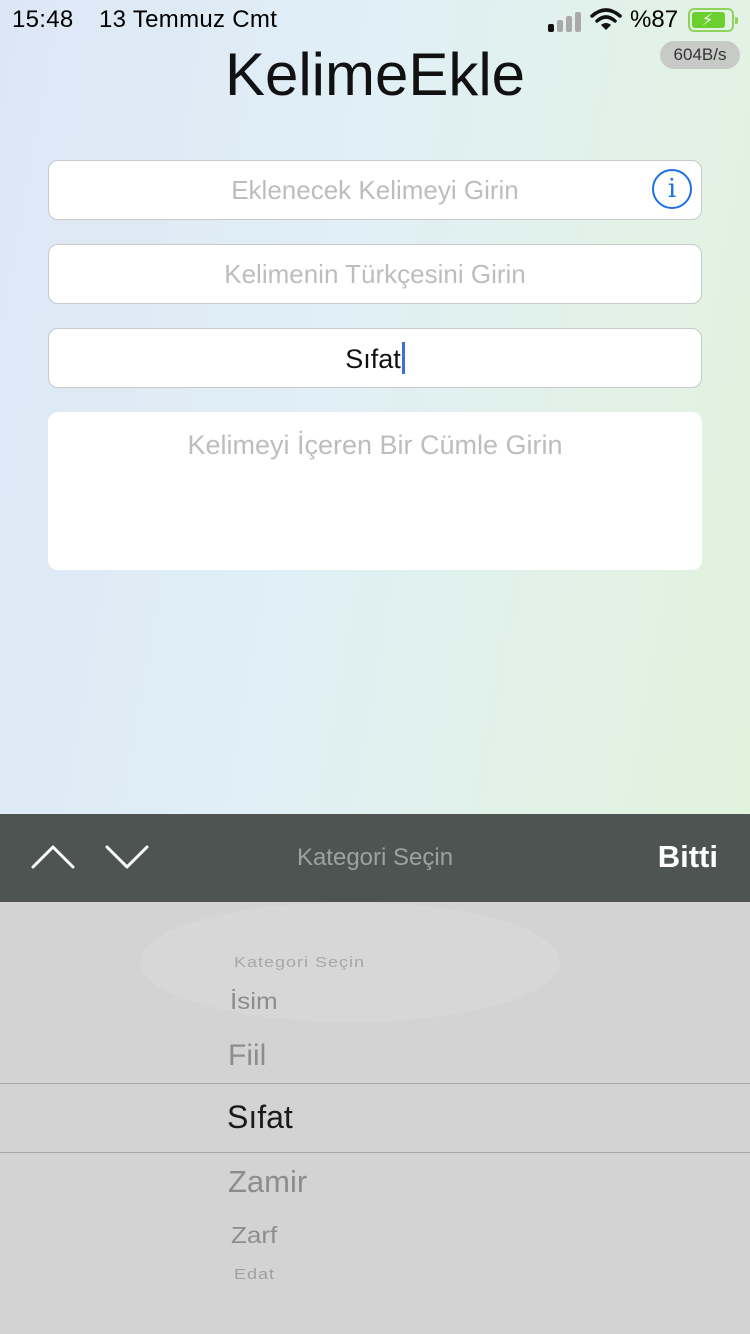 This screenshot has width=750, height=1334. What do you see at coordinates (375, 445) in the screenshot?
I see `sentence-textarea-placeholder: Kelimeyi İçeren Bir Cümle Girin` at bounding box center [375, 445].